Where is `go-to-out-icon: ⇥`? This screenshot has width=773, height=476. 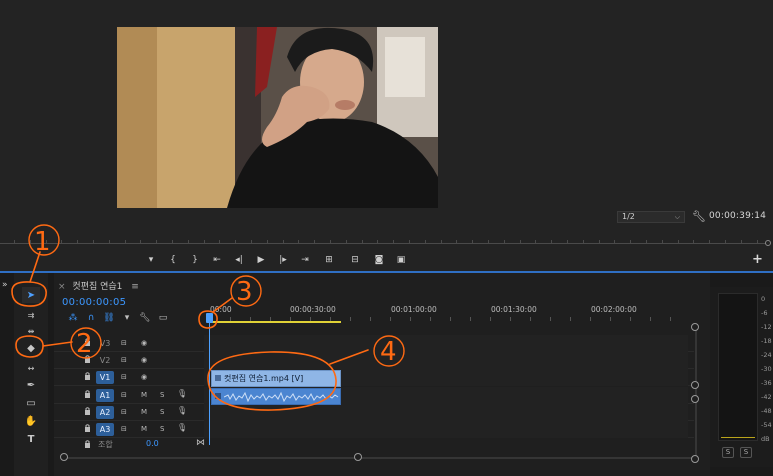
go-to-out-icon: ⇥ is located at coordinates (305, 260).